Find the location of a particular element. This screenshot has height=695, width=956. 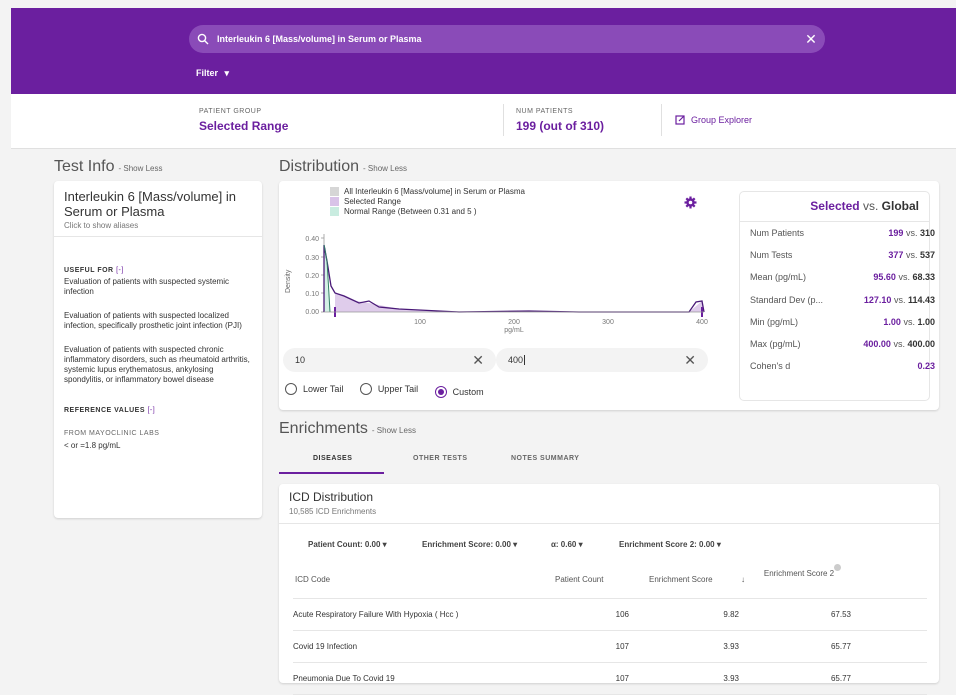

filter-enrichment-score: Enrichment Score: 0.00 ▾ is located at coordinates (469, 544).